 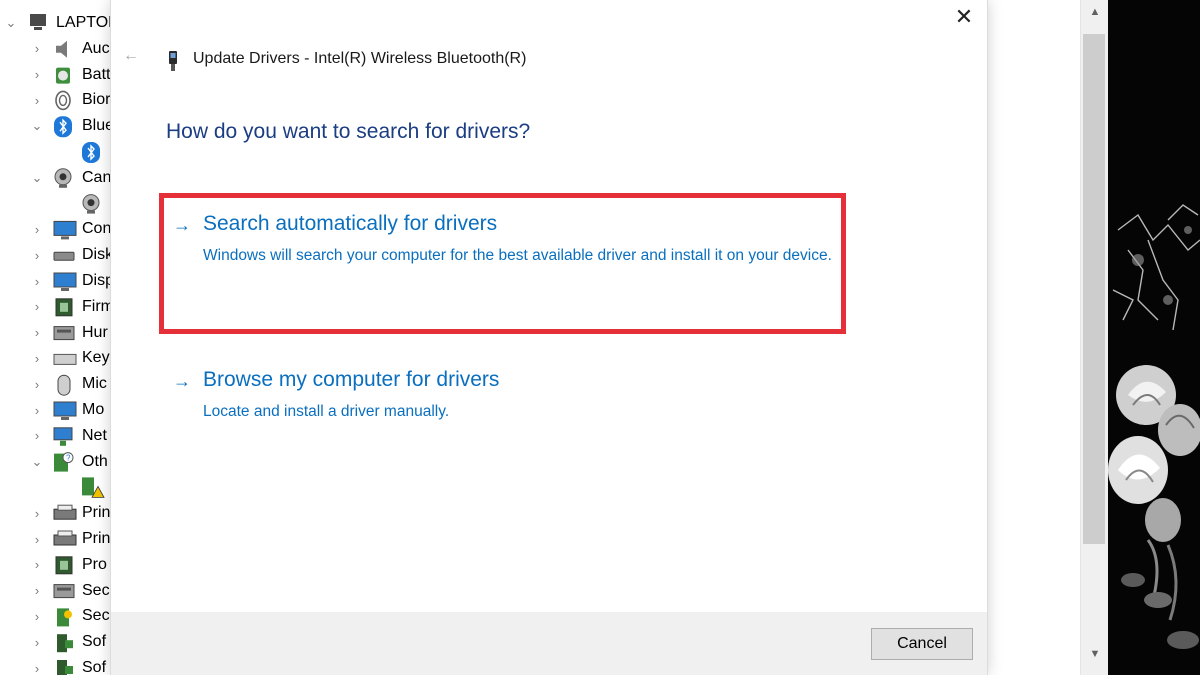 I want to click on bluetooth-device-icon, so click(x=173, y=61).